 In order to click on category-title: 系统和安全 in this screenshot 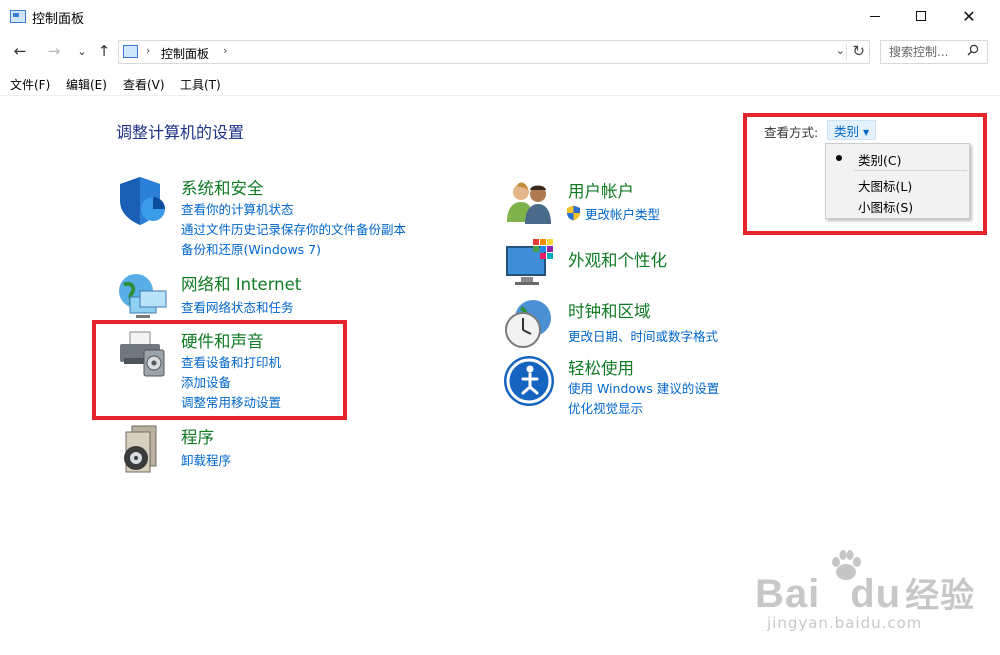, I will do `click(222, 187)`.